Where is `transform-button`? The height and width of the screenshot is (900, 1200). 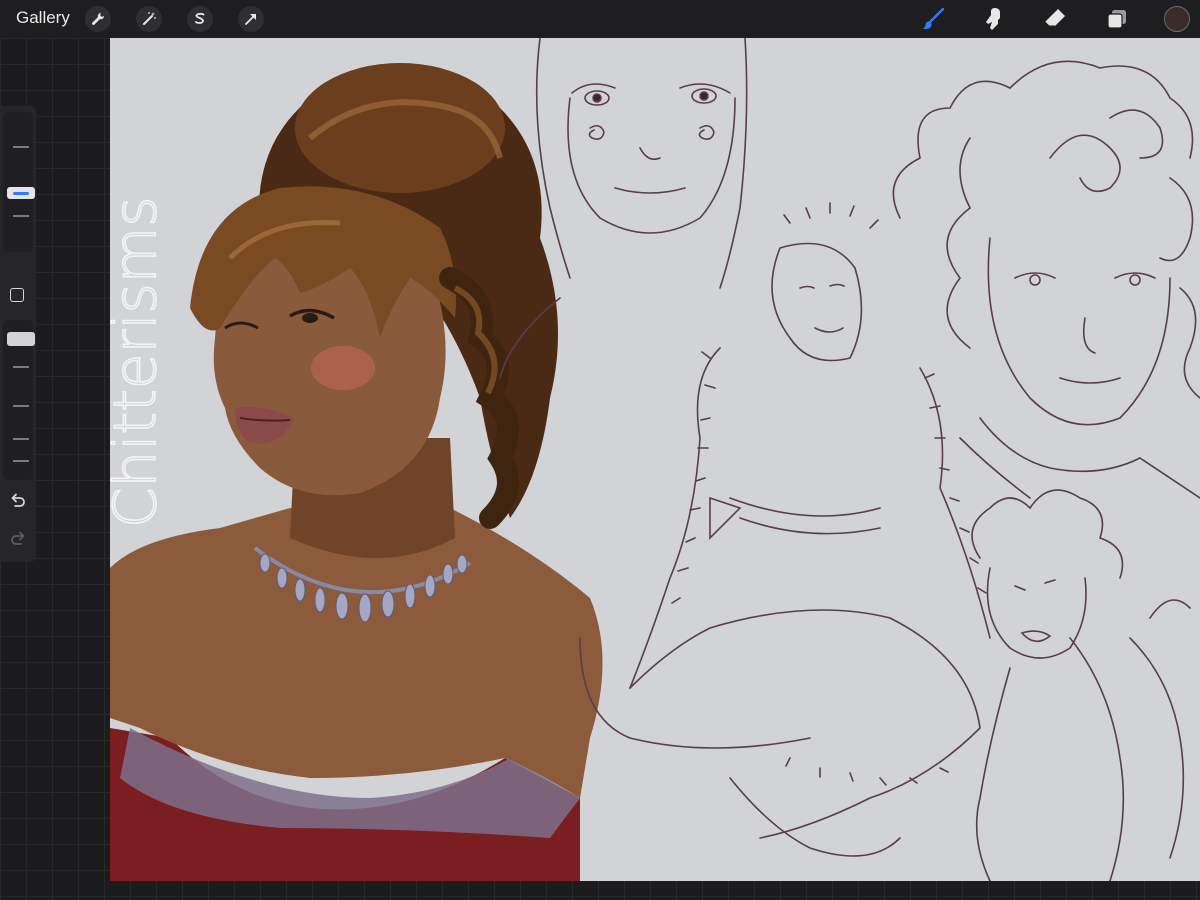
transform-button is located at coordinates (251, 19).